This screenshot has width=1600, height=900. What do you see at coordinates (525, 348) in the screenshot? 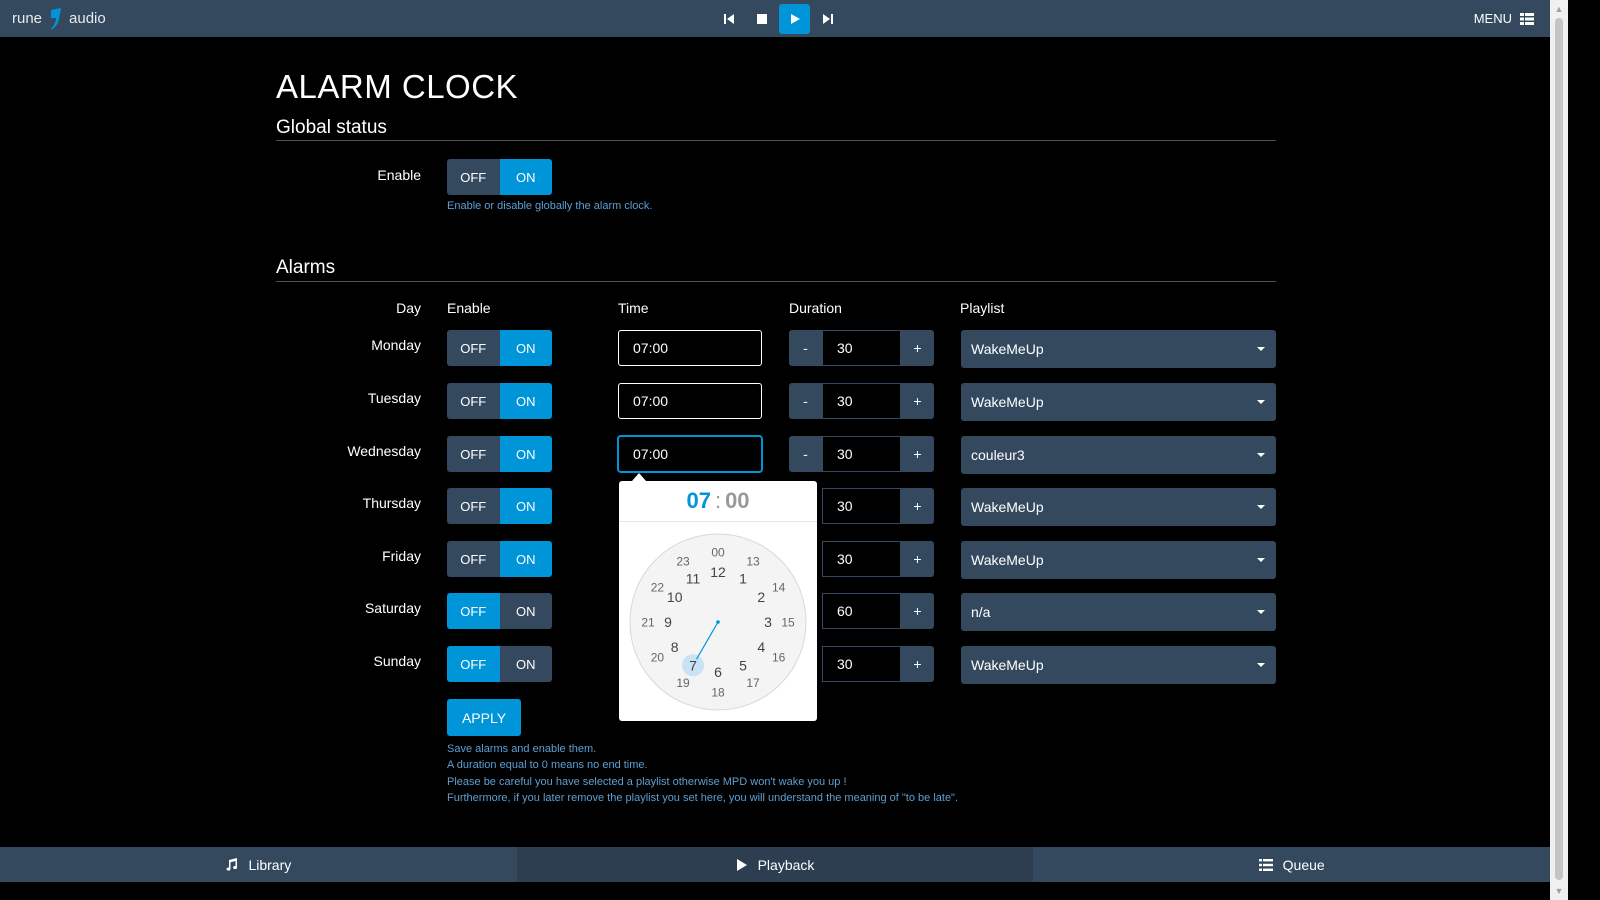
I see `on-button-monday: ON` at bounding box center [525, 348].